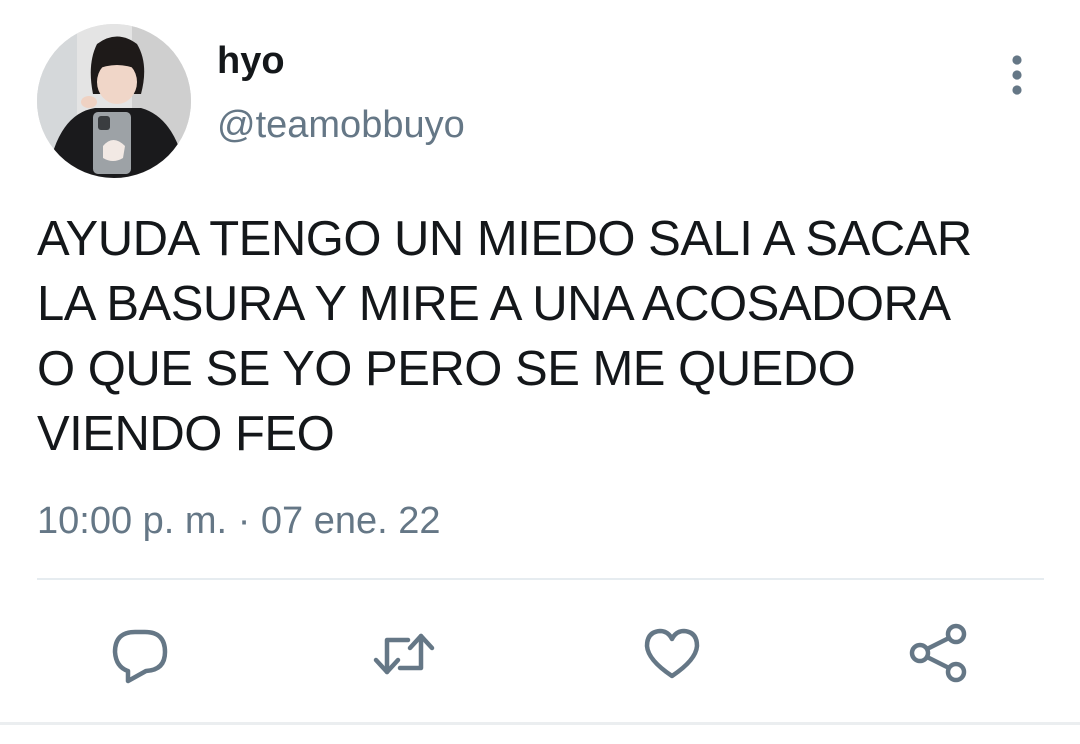  I want to click on retweet-button, so click(404, 654).